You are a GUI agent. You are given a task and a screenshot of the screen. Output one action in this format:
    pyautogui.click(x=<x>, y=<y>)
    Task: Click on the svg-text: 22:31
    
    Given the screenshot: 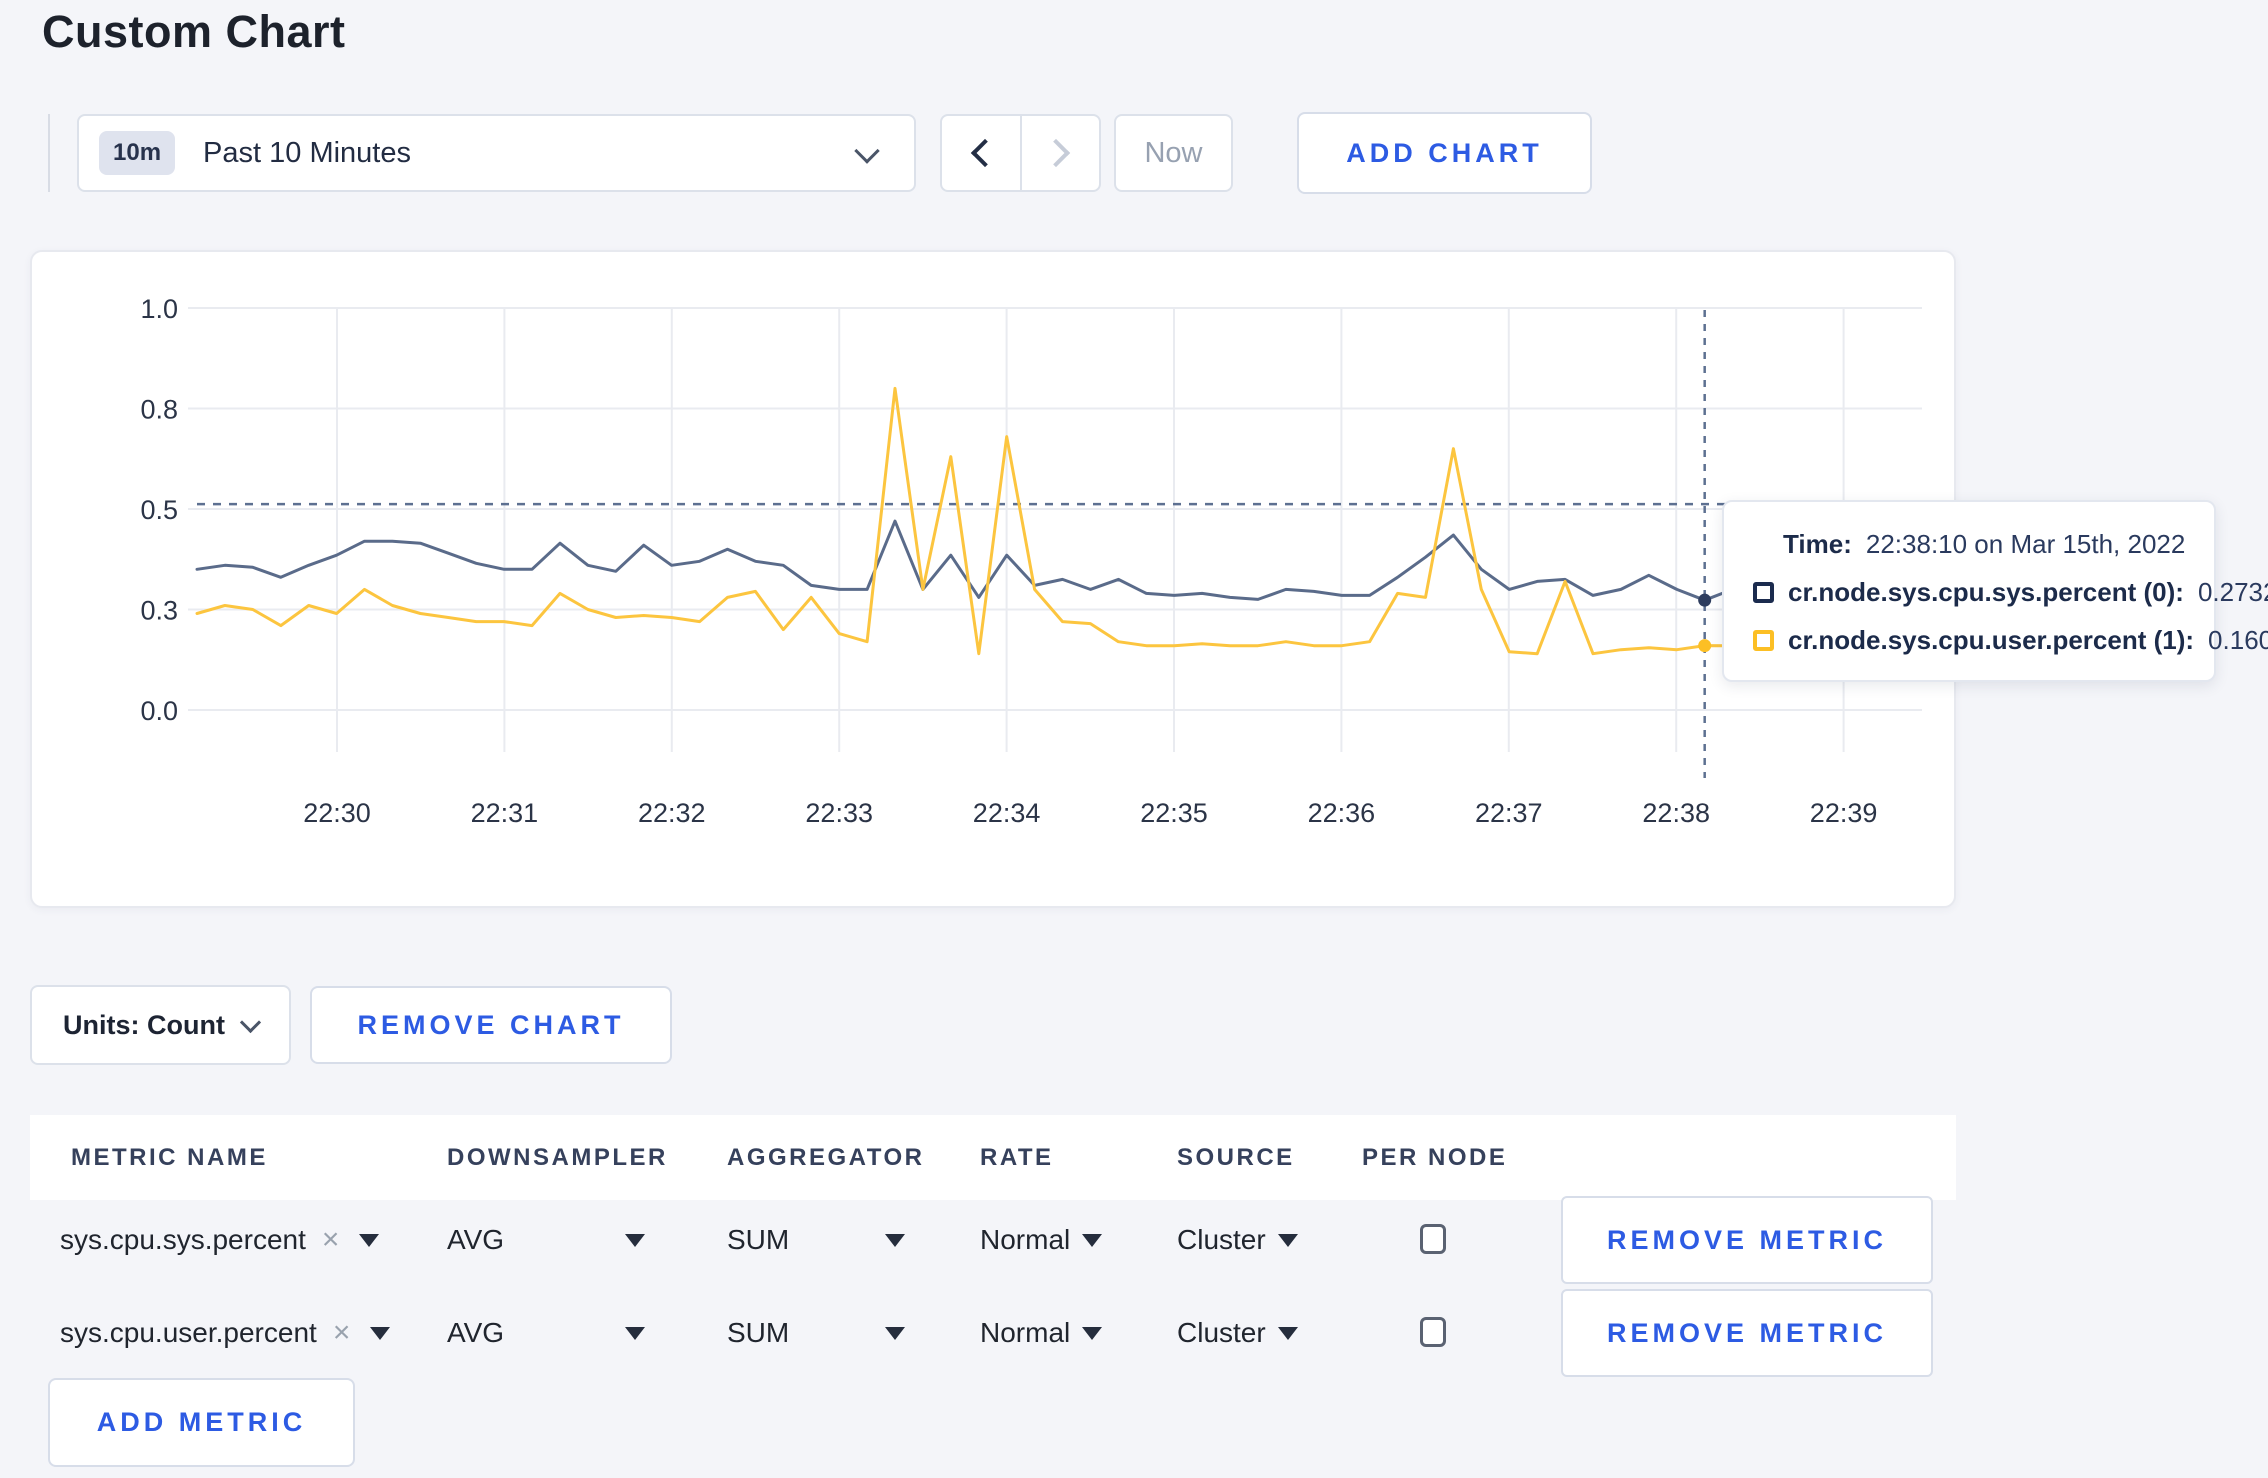 What is the action you would take?
    pyautogui.click(x=505, y=813)
    